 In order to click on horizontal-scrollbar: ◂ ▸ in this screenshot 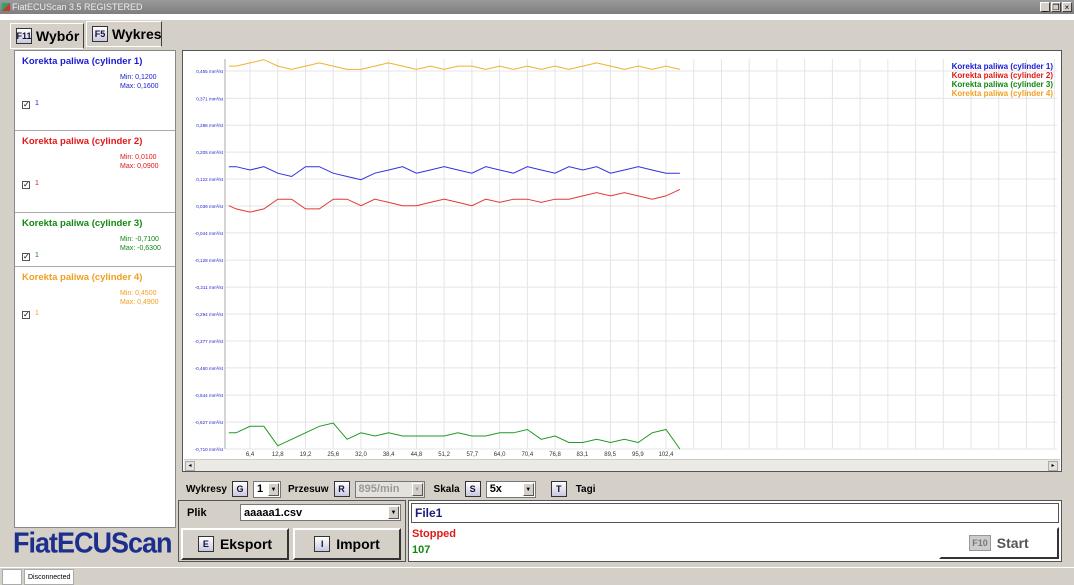, I will do `click(622, 465)`.